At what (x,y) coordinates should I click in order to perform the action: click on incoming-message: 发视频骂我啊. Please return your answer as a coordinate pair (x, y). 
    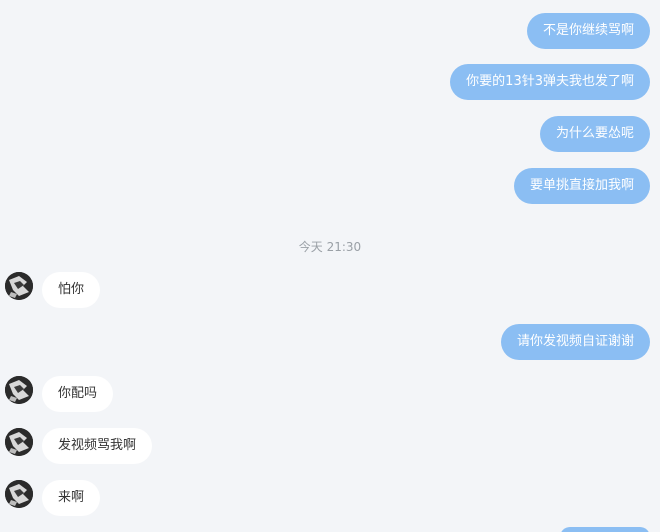
    Looking at the image, I should click on (97, 446).